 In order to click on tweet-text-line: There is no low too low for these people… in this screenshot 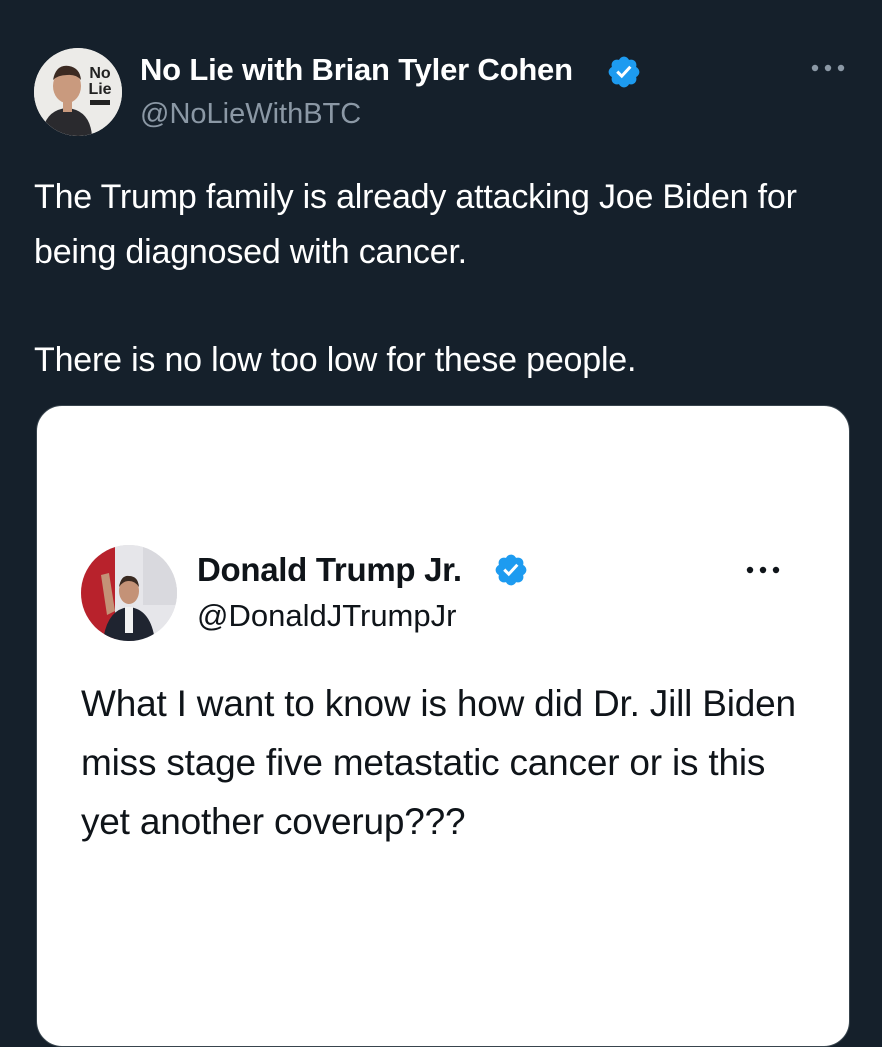, I will do `click(335, 360)`.